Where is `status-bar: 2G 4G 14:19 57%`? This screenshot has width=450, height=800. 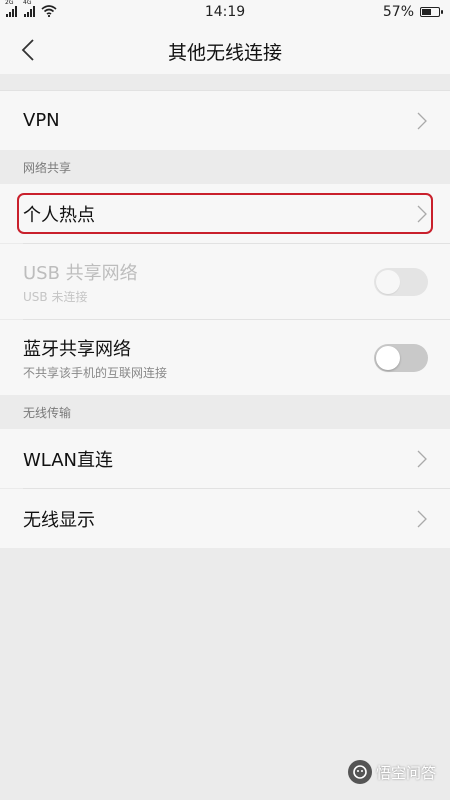 status-bar: 2G 4G 14:19 57% is located at coordinates (225, 13).